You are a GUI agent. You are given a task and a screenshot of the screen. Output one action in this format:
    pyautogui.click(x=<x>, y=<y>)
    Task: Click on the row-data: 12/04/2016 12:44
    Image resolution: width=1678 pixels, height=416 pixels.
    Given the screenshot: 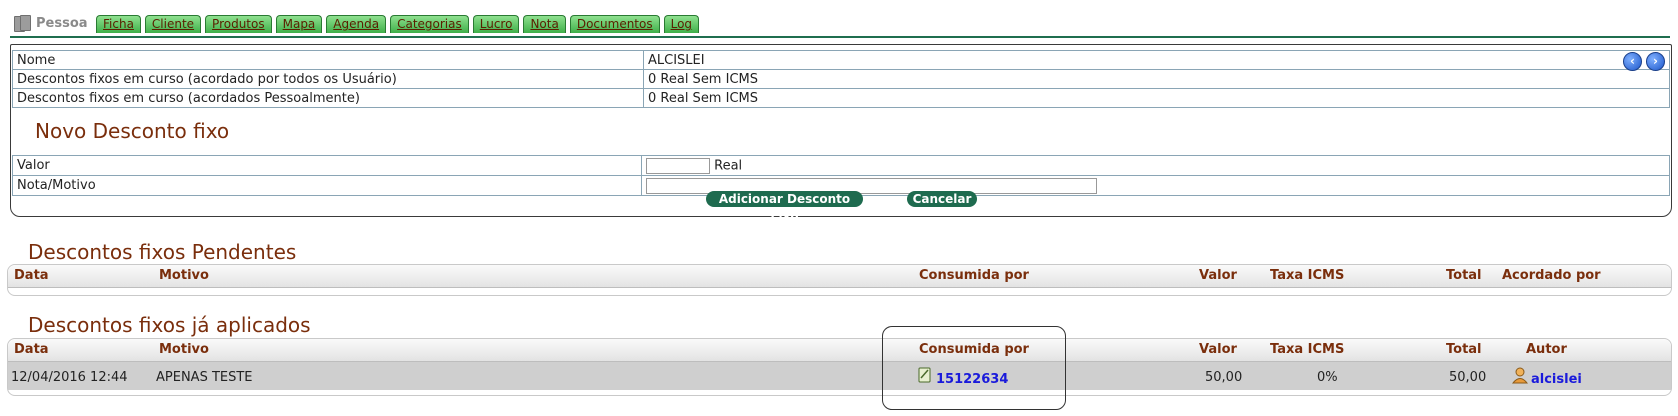 What is the action you would take?
    pyautogui.click(x=69, y=377)
    